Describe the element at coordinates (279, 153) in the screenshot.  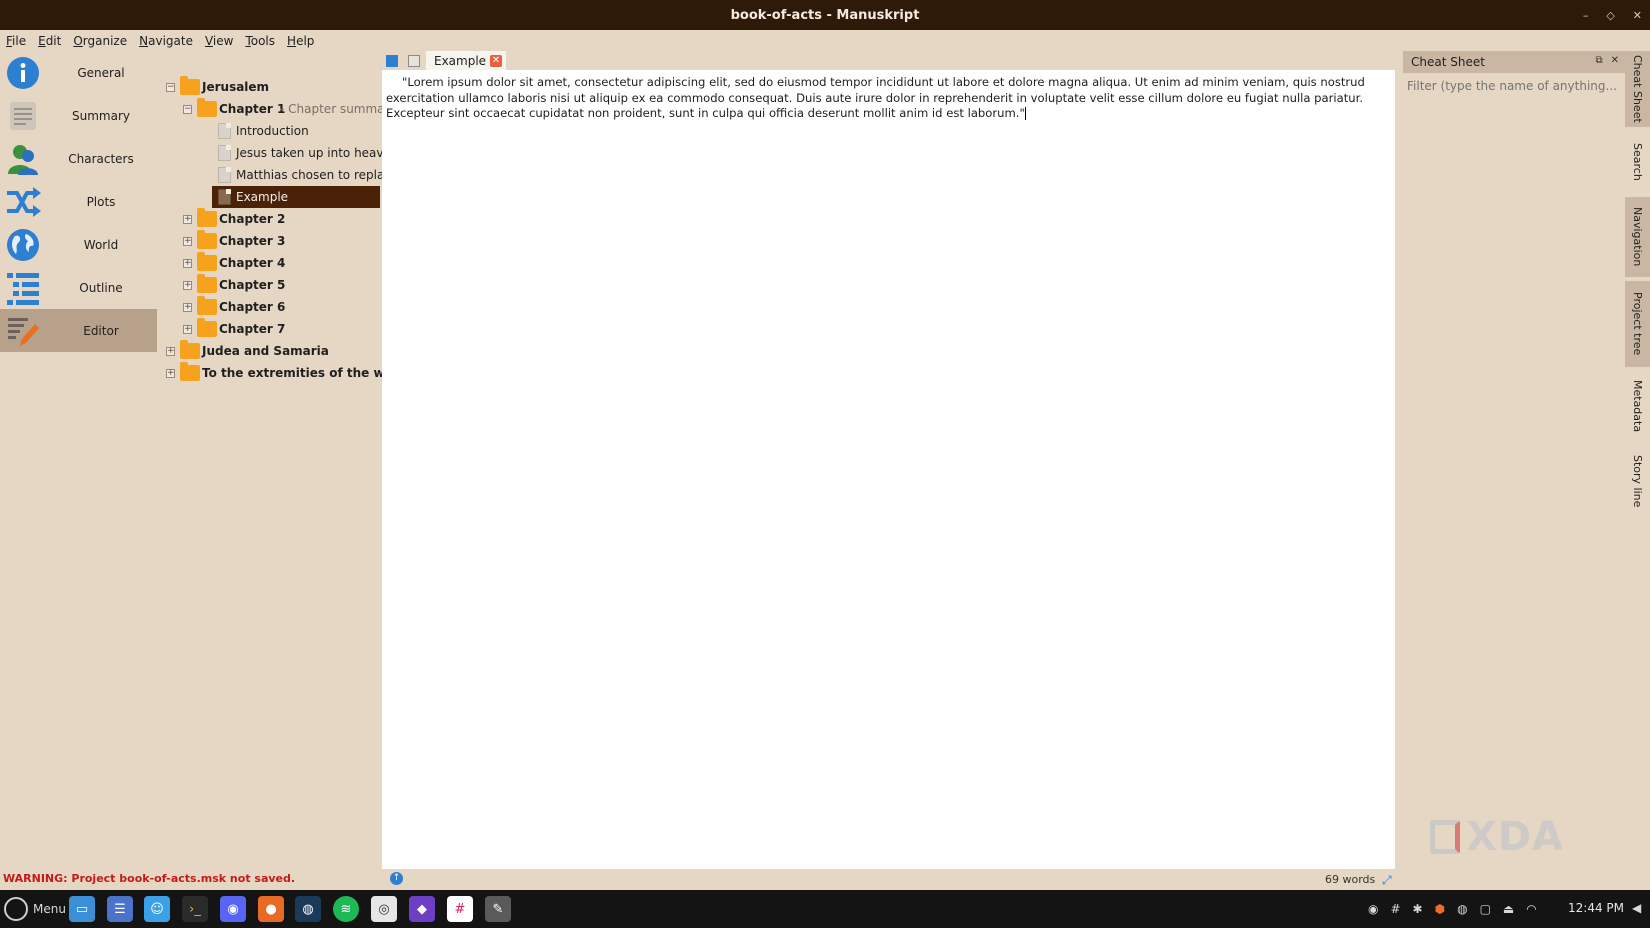
I see `tree-item-jesus-taken-up: Jesus taken up into heaven` at that location.